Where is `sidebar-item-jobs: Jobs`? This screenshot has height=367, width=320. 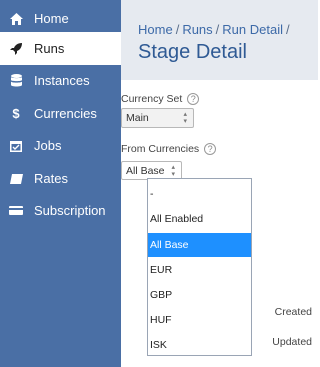 sidebar-item-jobs: Jobs is located at coordinates (60, 145).